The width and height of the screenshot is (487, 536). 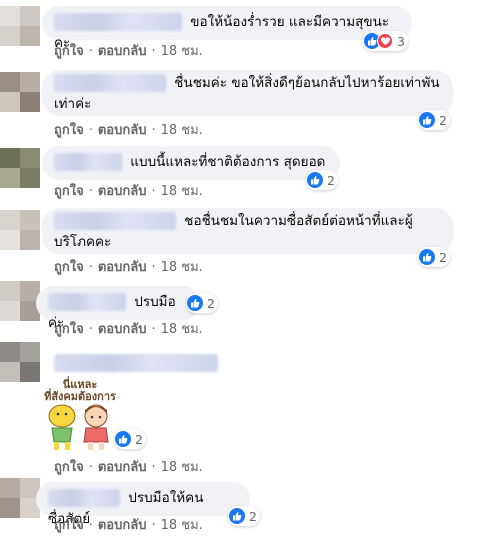 I want to click on reaction-summary: 3, so click(x=385, y=41).